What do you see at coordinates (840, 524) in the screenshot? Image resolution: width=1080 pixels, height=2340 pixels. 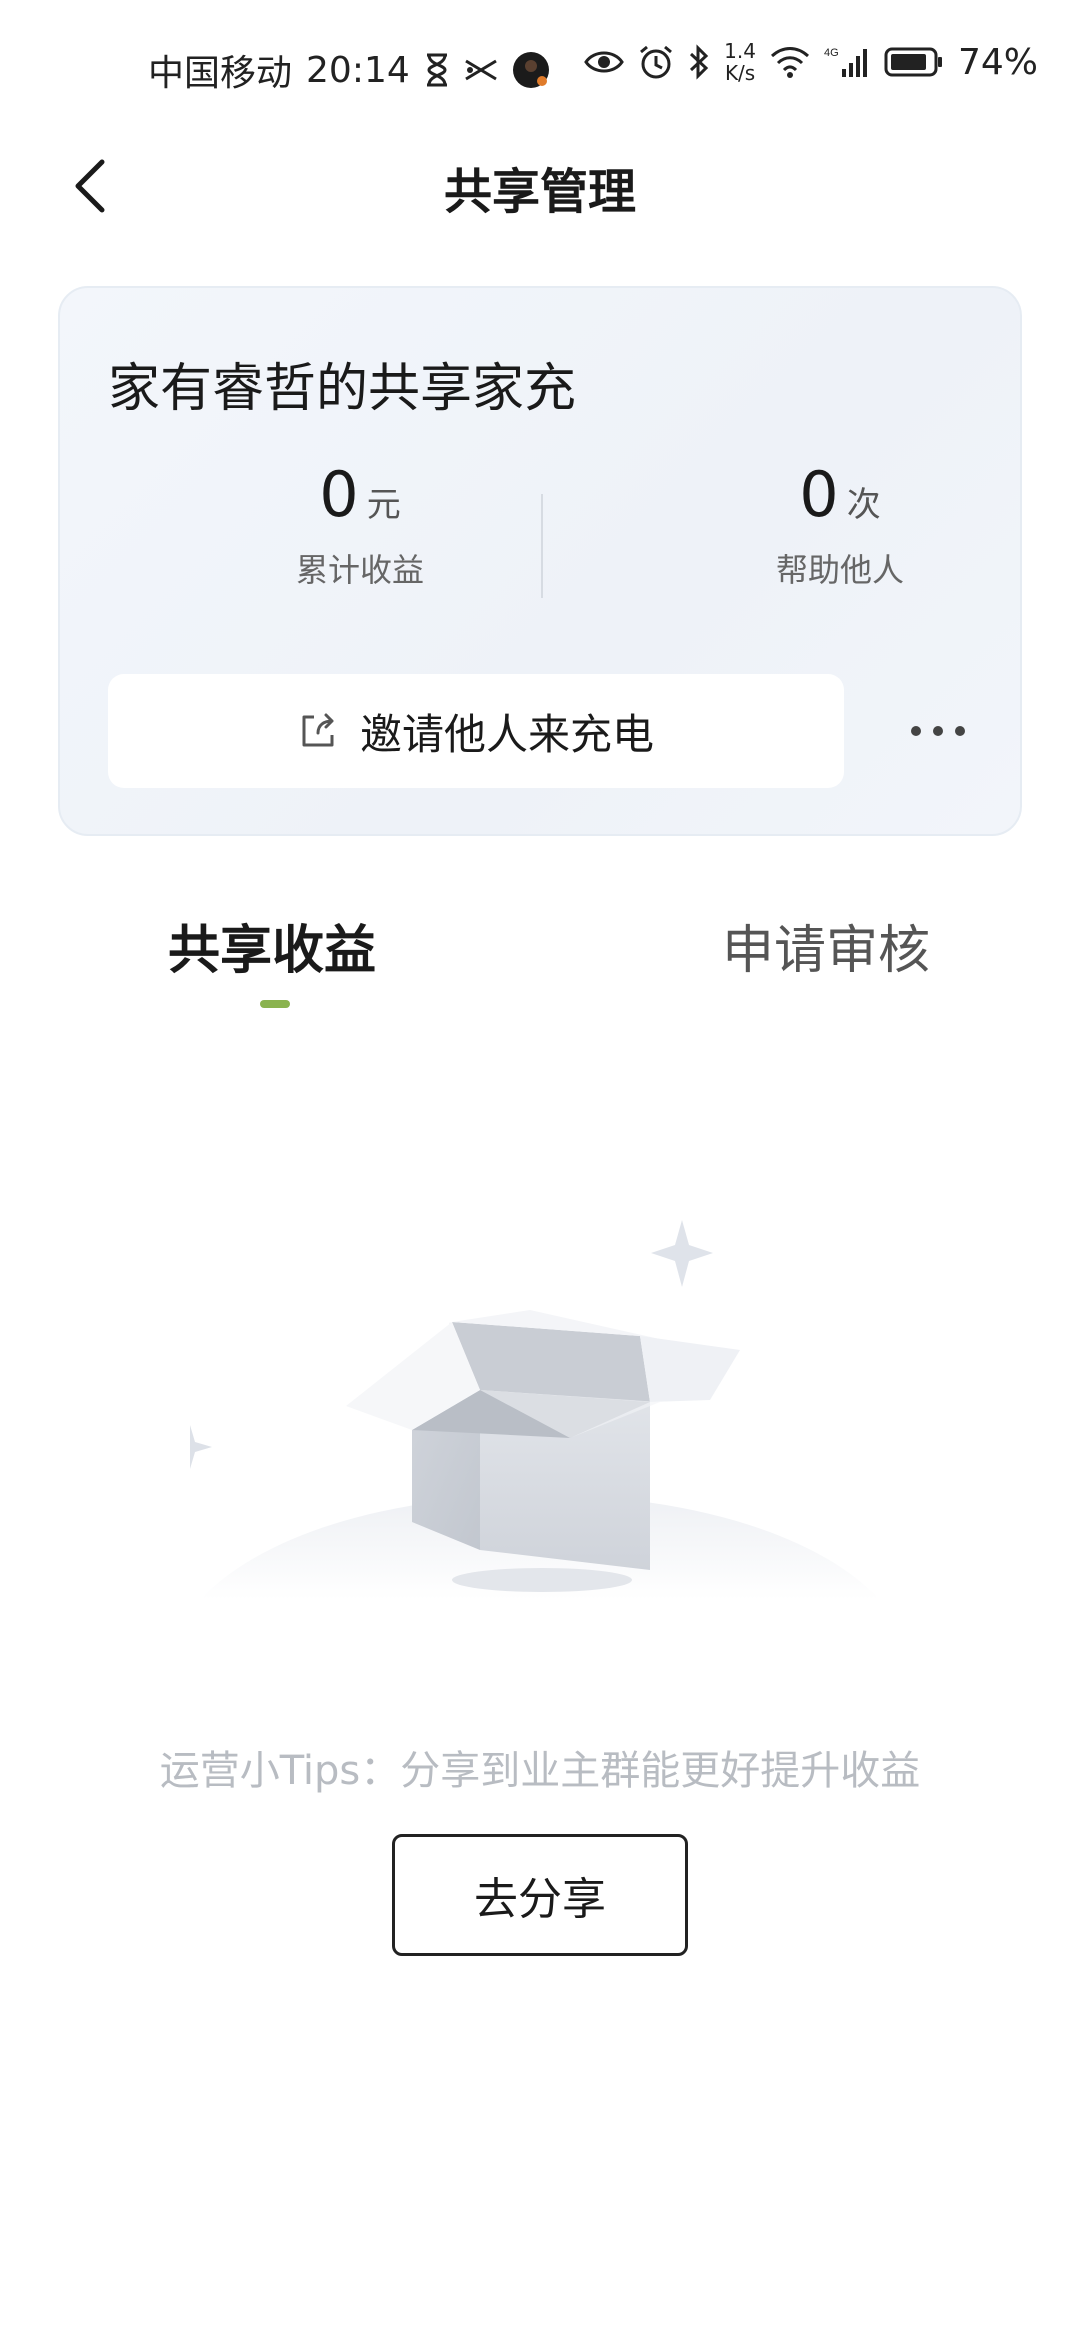 I see `helps-stat: 0次 帮助他人` at bounding box center [840, 524].